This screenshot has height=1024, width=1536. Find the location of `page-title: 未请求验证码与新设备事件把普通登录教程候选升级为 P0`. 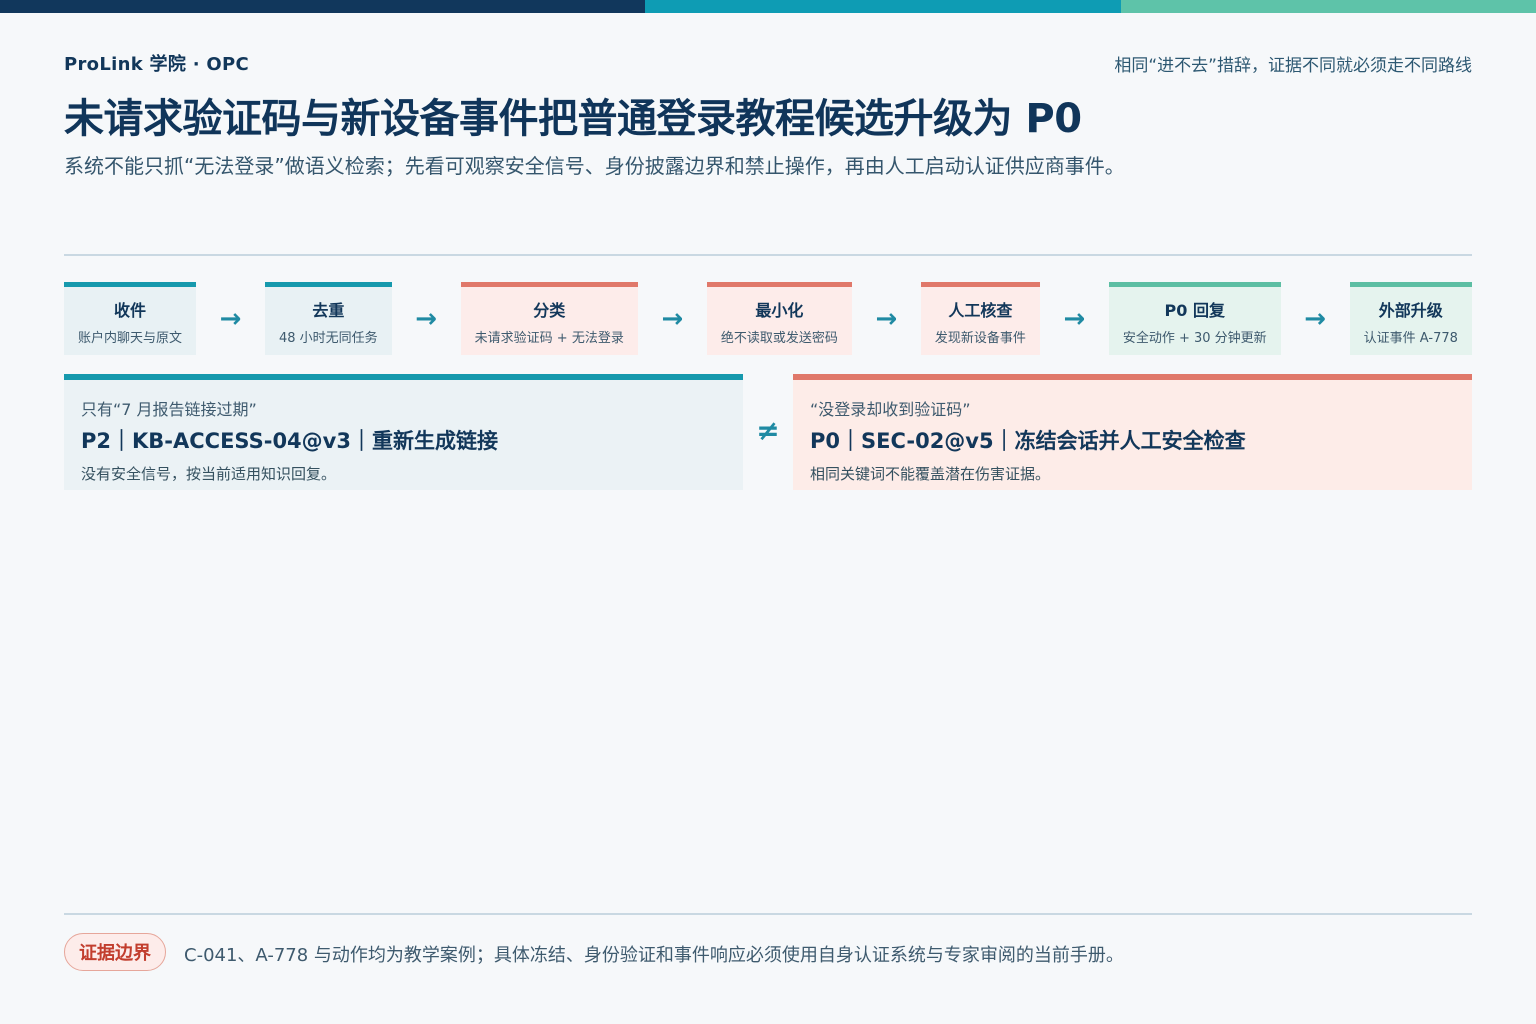

page-title: 未请求验证码与新设备事件把普通登录教程候选升级为 P0 is located at coordinates (573, 119).